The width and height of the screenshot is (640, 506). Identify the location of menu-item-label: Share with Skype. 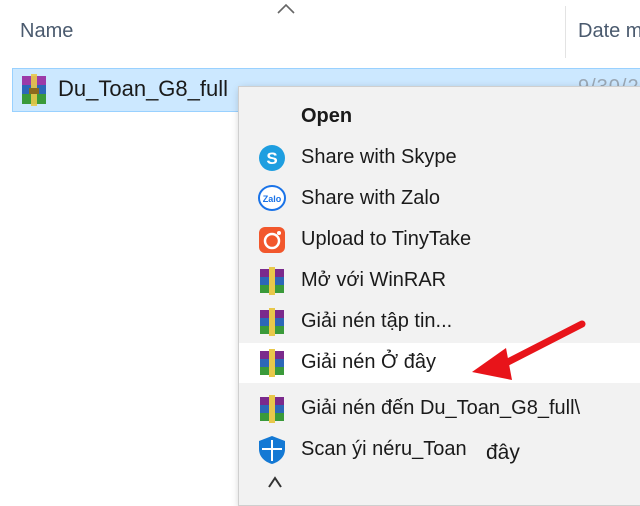
(379, 157).